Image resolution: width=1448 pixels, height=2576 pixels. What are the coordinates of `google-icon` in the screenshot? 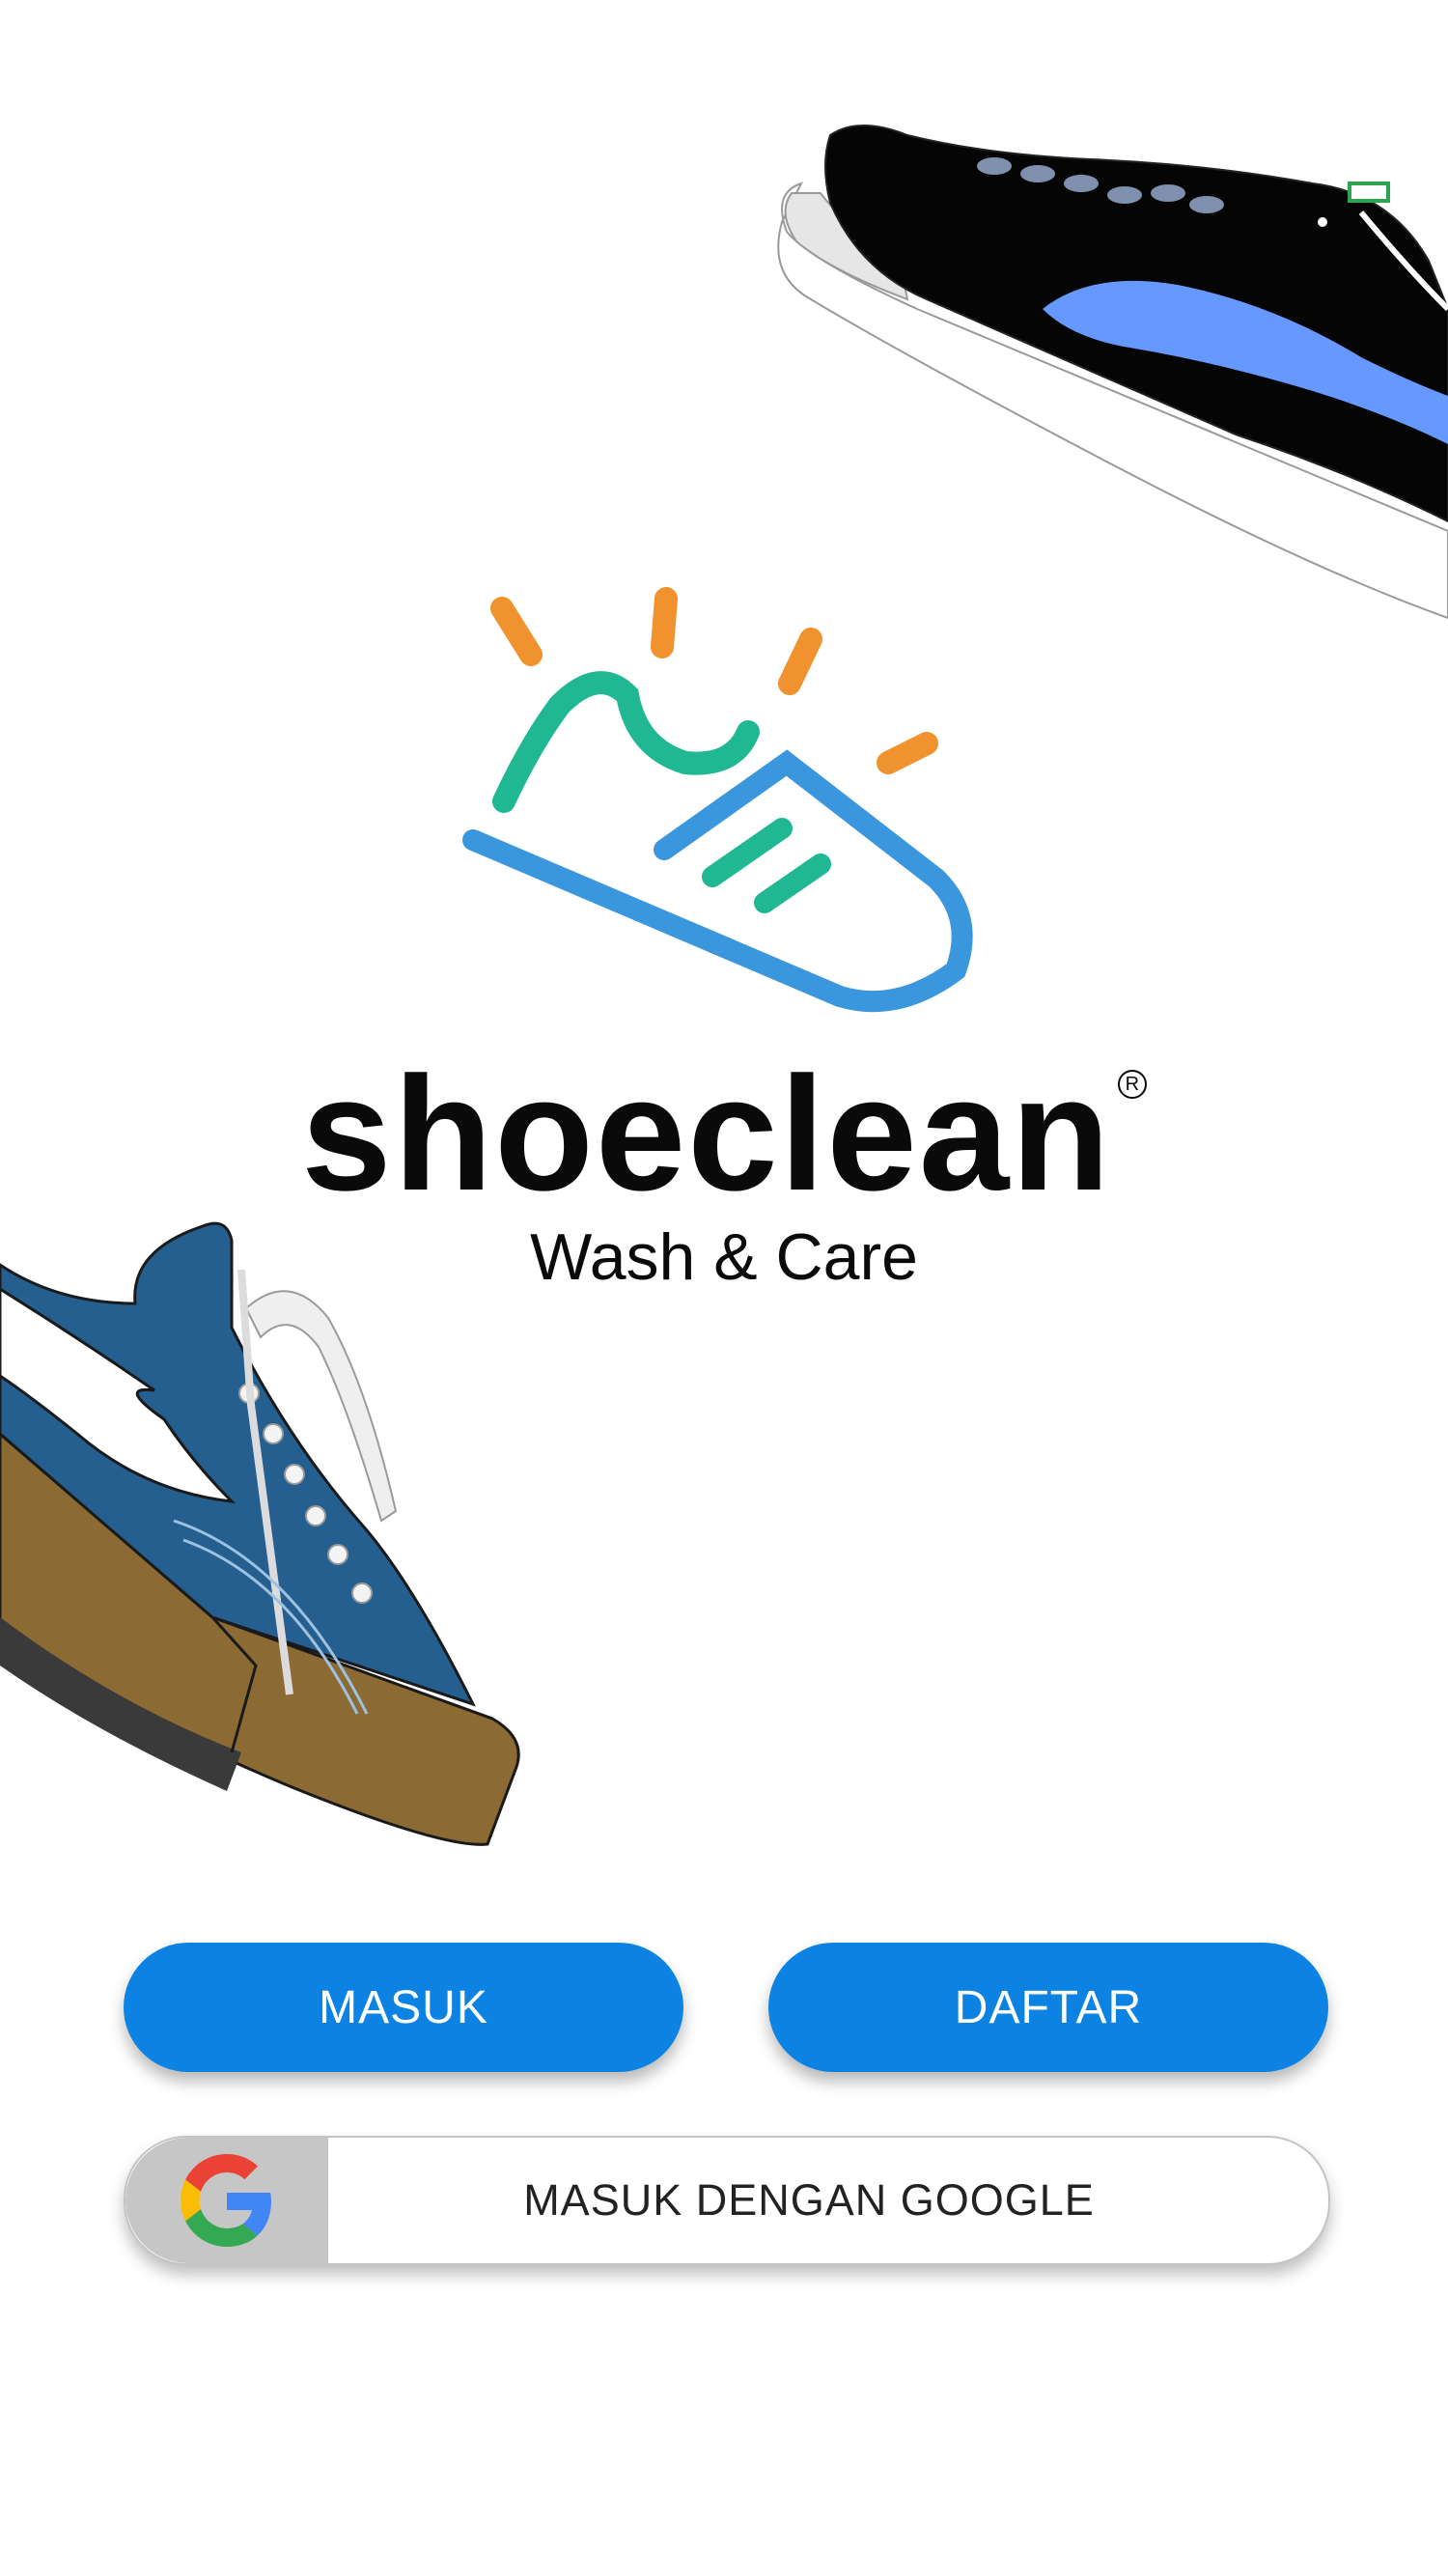 It's located at (226, 2200).